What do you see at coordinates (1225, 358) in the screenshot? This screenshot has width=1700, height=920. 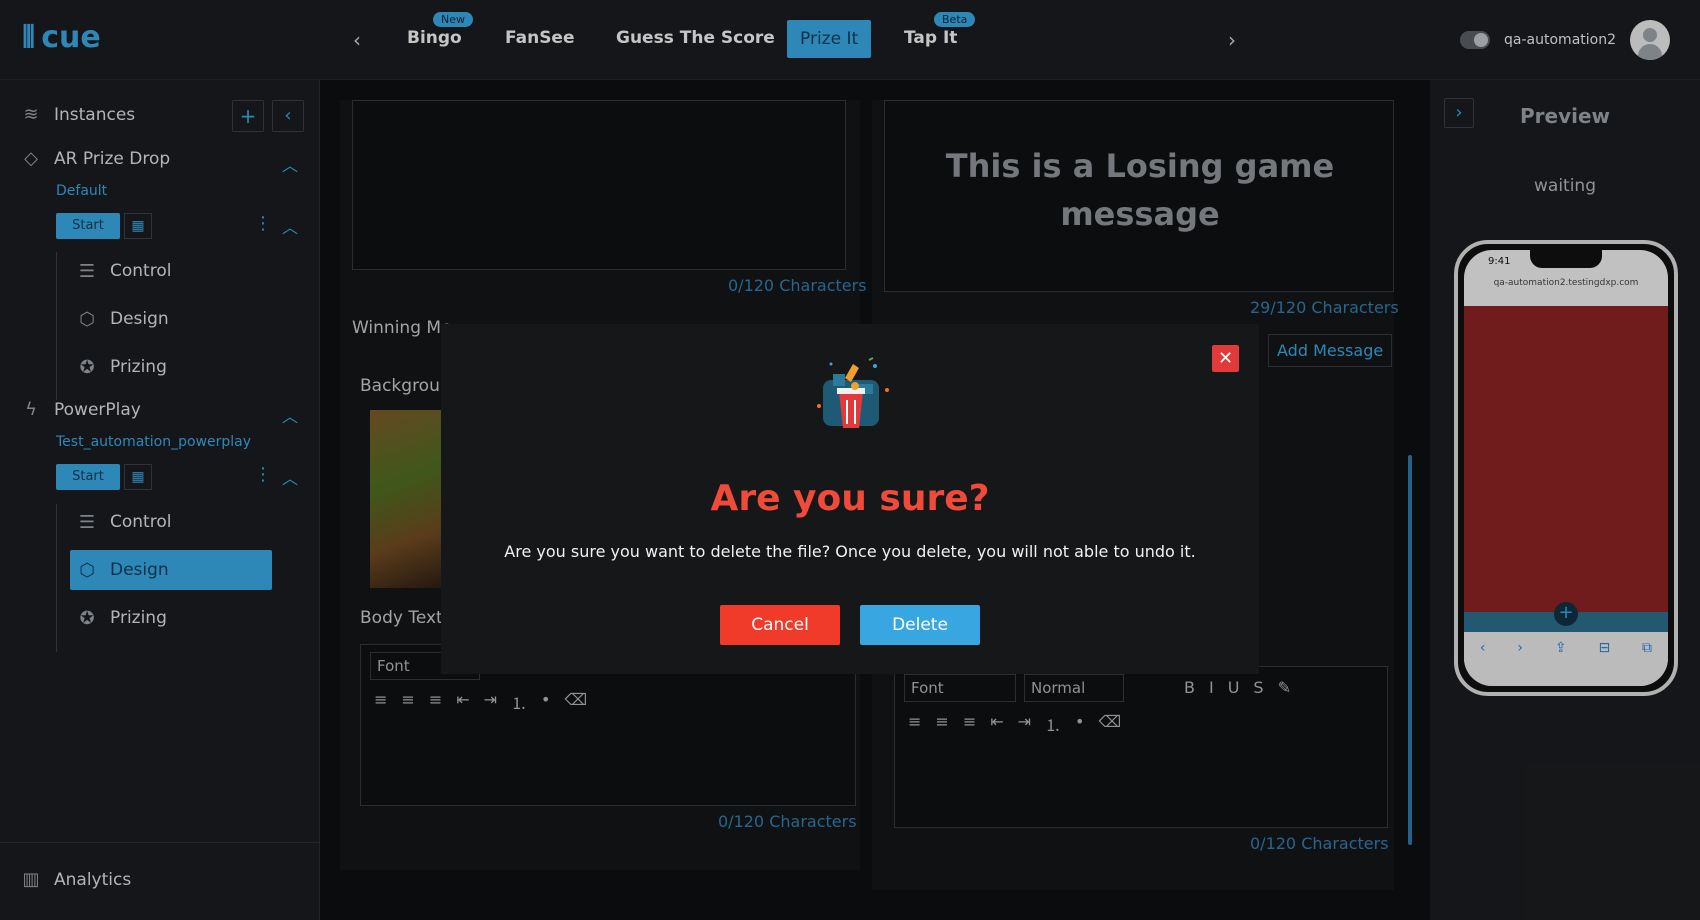 I see `close-icon: ✕` at bounding box center [1225, 358].